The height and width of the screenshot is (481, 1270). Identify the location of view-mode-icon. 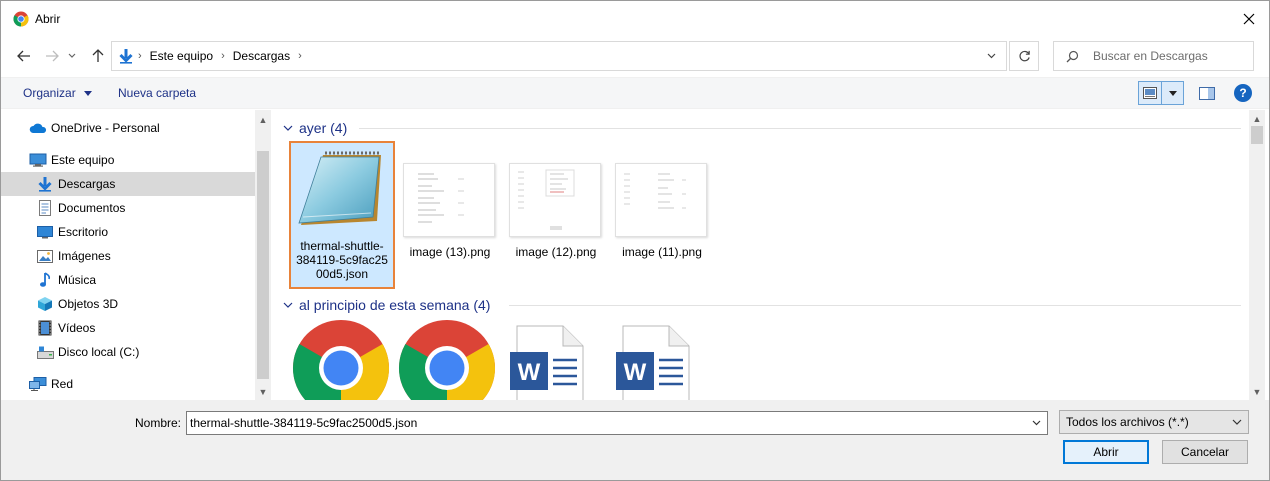
(1150, 93).